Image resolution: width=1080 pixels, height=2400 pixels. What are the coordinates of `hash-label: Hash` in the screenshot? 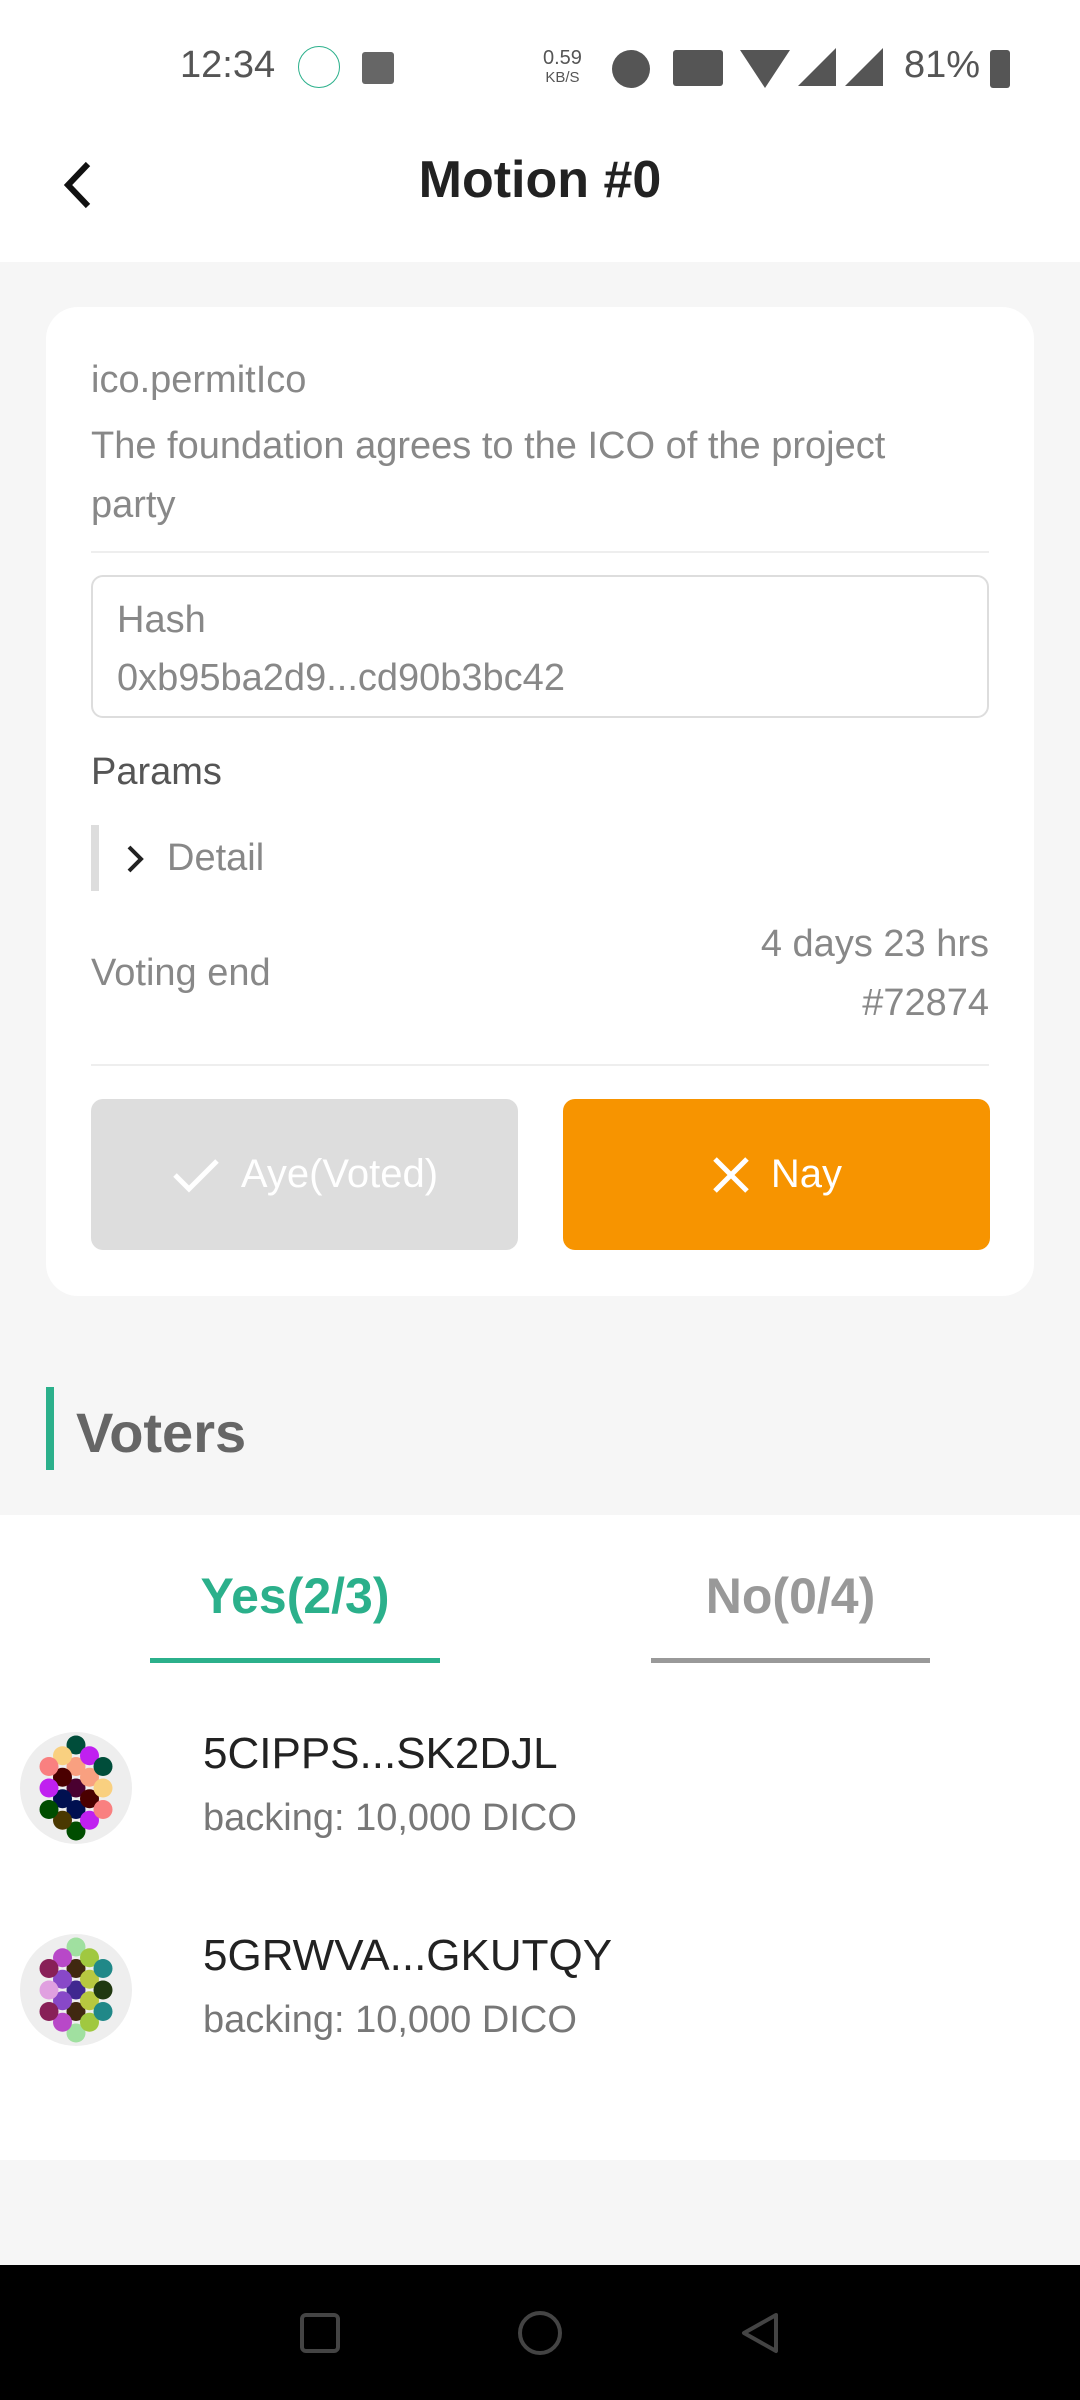 It's located at (161, 620).